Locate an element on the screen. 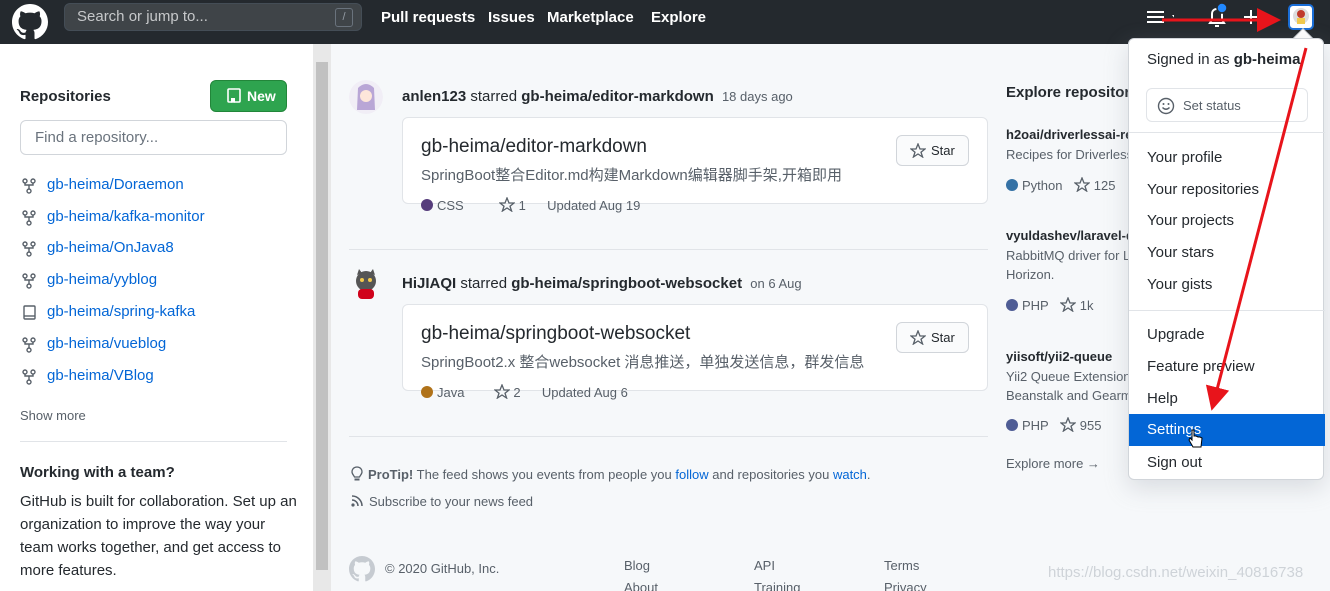 Image resolution: width=1330 pixels, height=591 pixels. footer-link-about: About is located at coordinates (641, 585).